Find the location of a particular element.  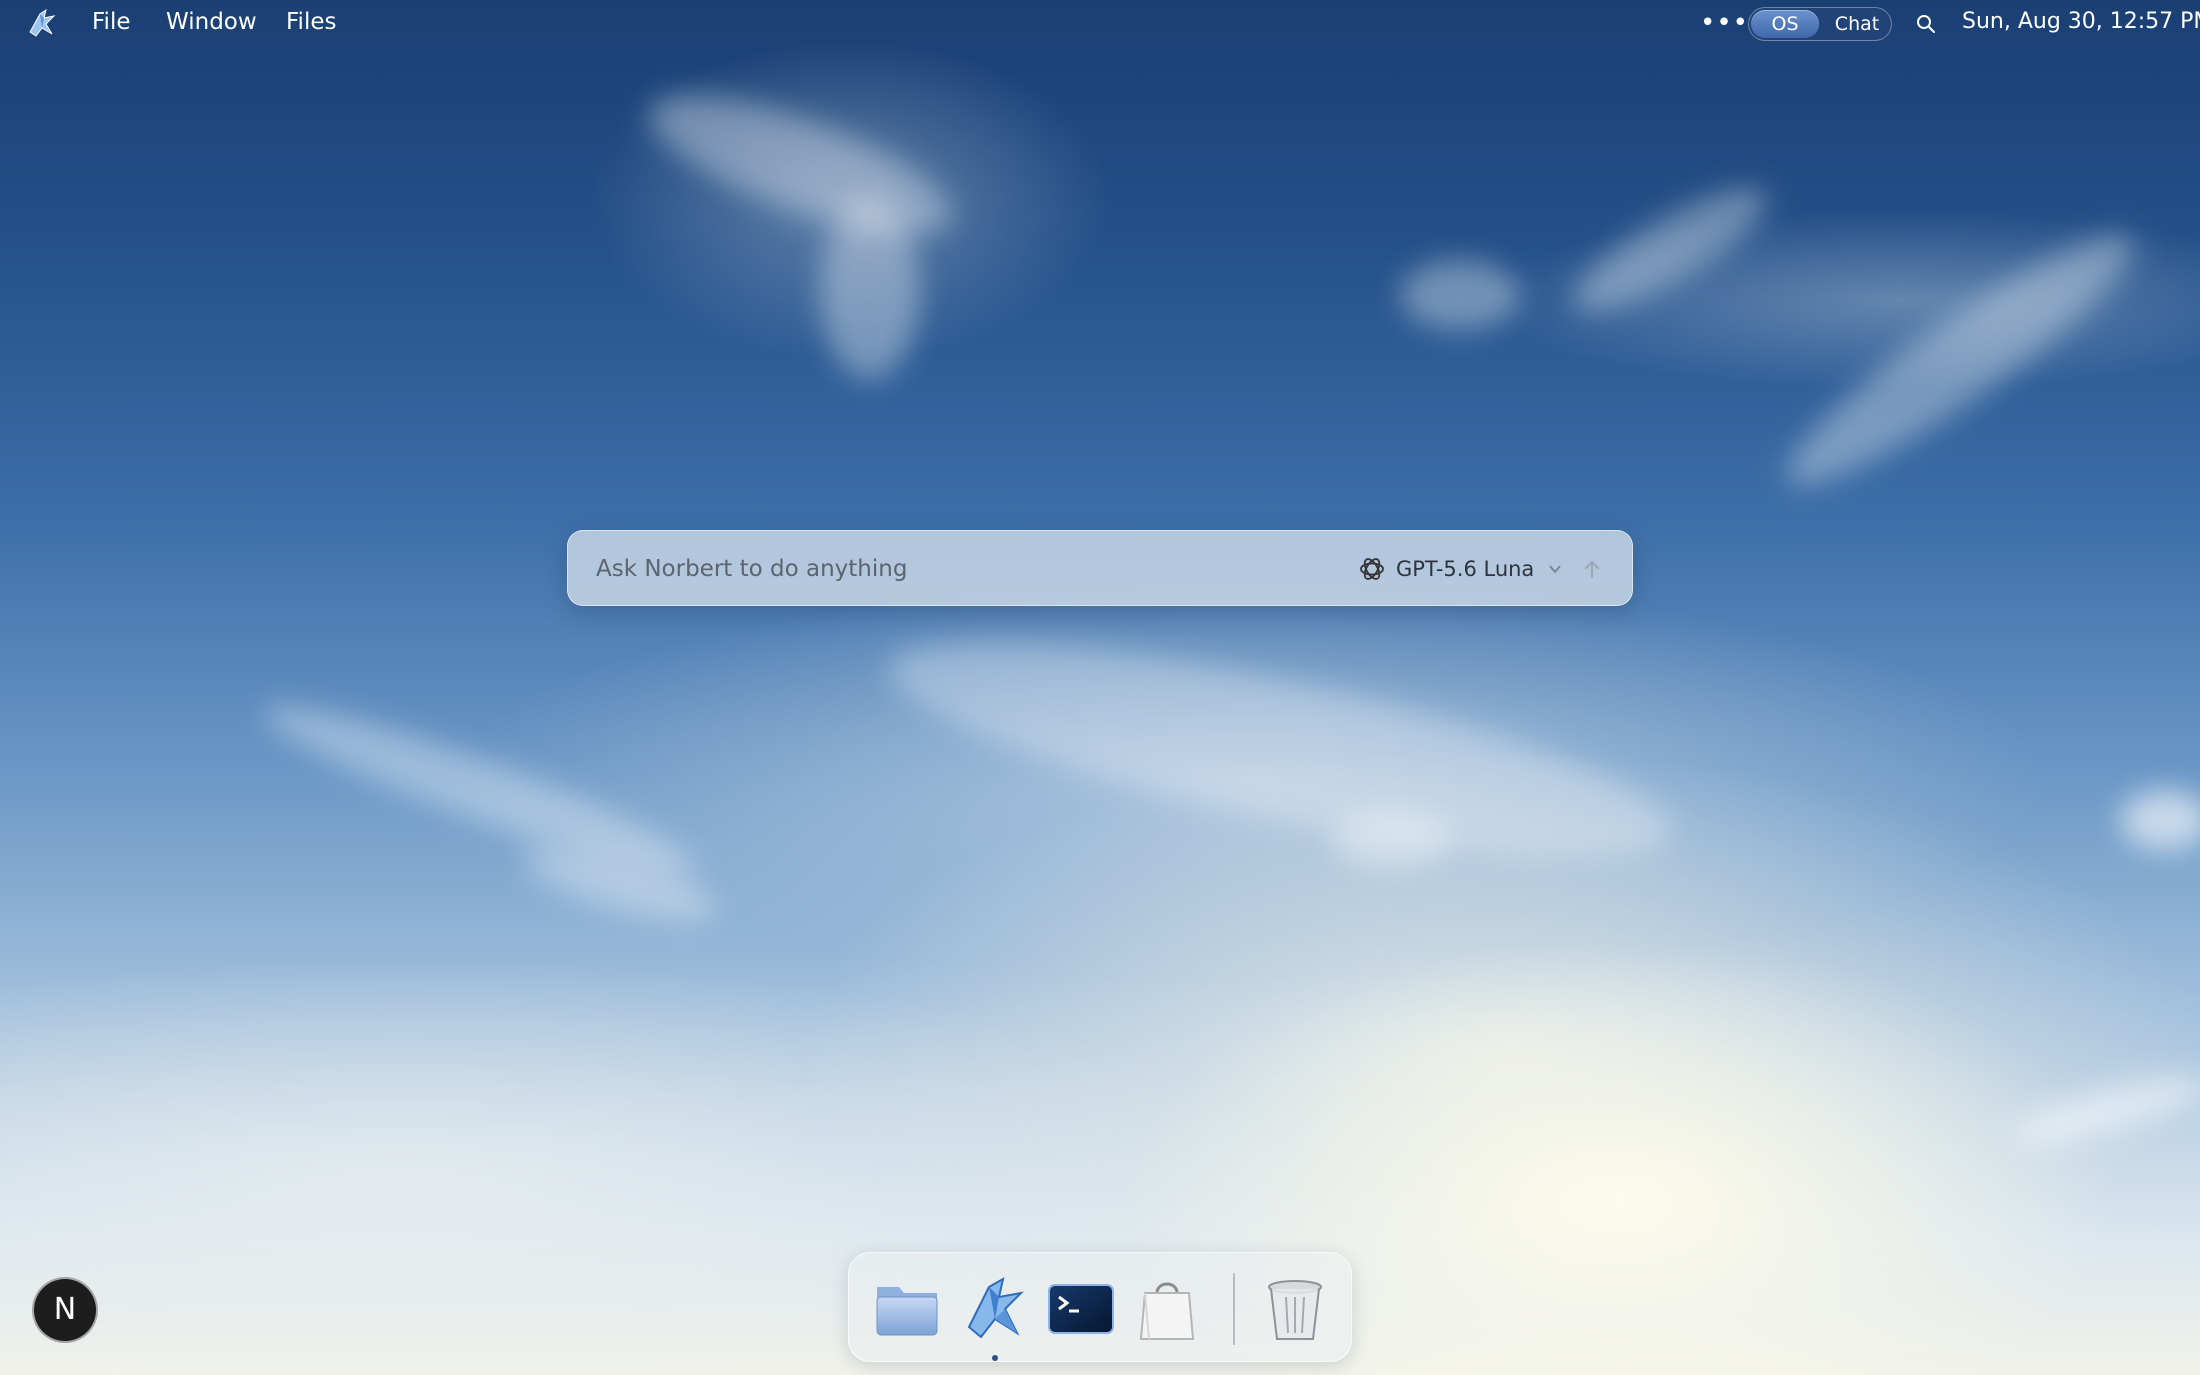

menu-window: Window is located at coordinates (211, 22).